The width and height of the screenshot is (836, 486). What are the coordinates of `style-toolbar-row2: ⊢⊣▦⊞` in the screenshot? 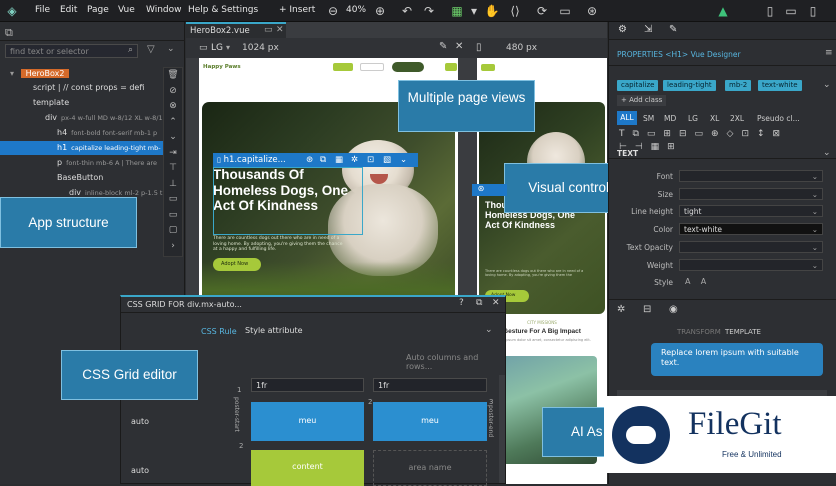 It's located at (724, 147).